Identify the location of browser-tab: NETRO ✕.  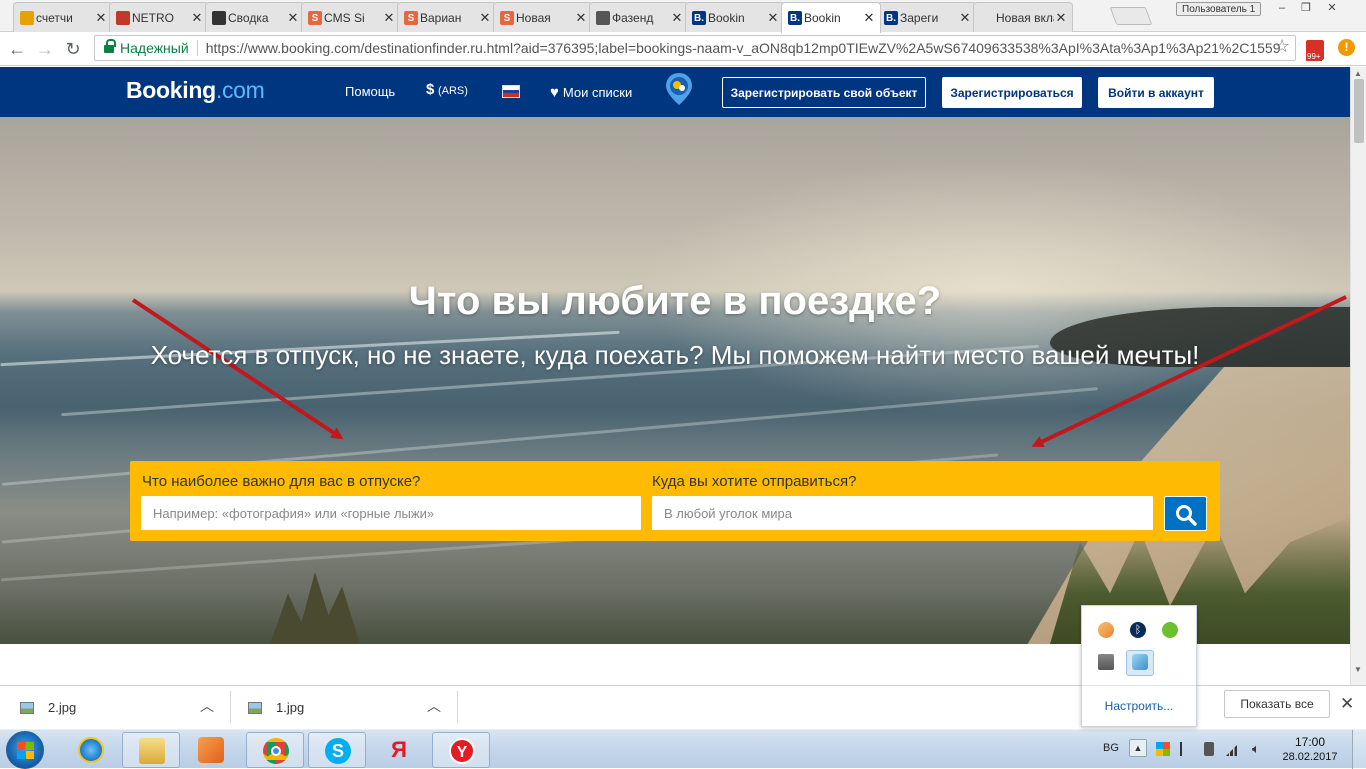
(159, 17).